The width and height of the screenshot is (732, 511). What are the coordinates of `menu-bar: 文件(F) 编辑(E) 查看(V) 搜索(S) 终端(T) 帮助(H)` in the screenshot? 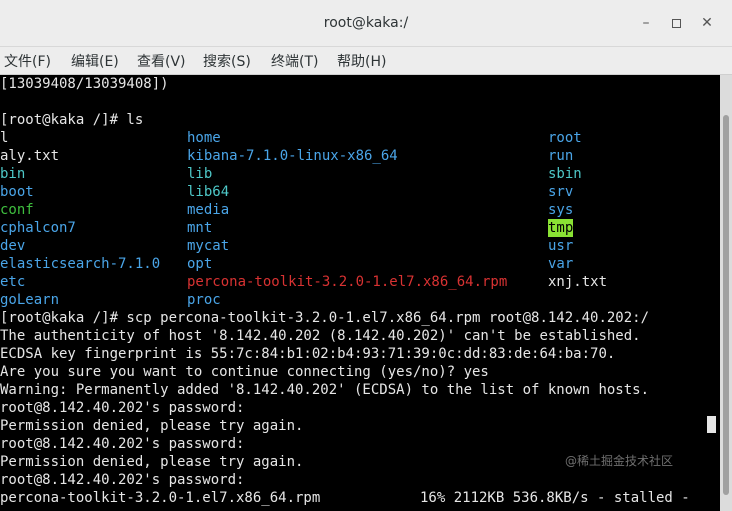 It's located at (366, 61).